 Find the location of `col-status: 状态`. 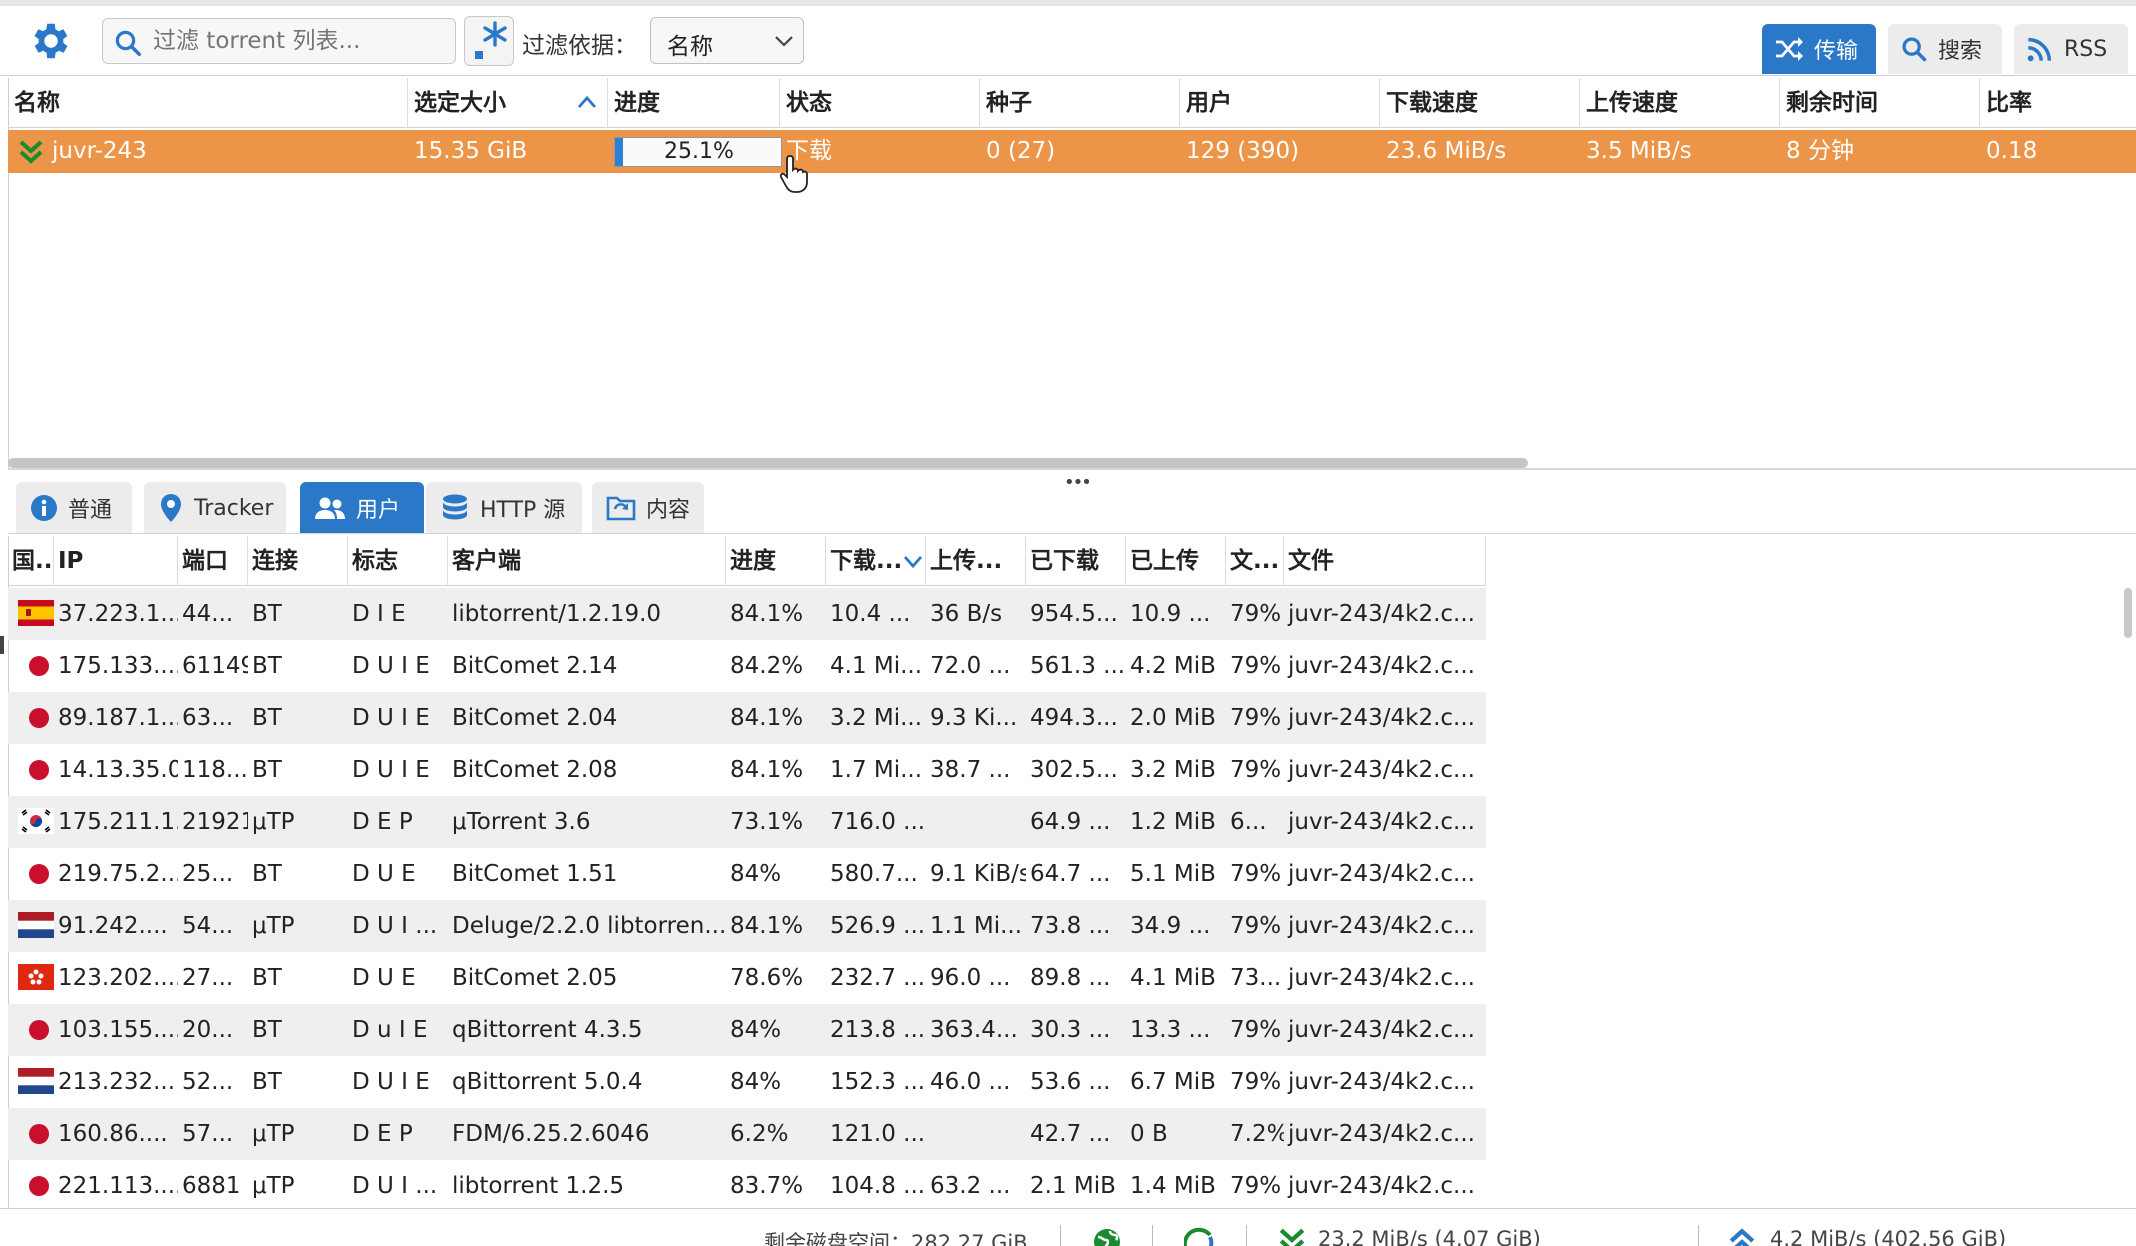

col-status: 状态 is located at coordinates (880, 103).